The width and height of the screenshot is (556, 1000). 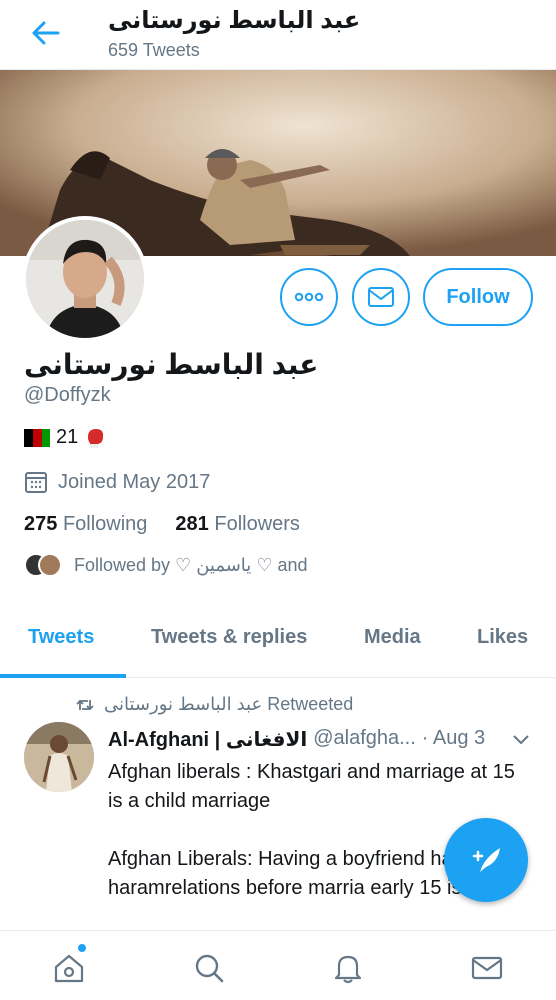 I want to click on retweet-icon, so click(x=85, y=704).